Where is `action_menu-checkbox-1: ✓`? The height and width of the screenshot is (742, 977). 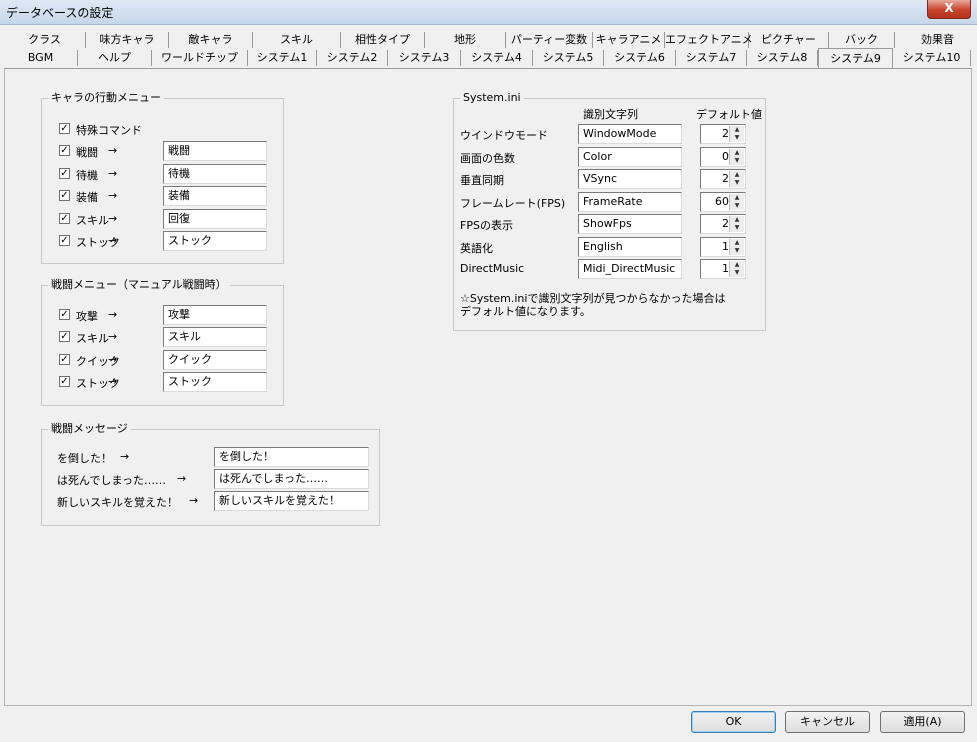
action_menu-checkbox-1: ✓ is located at coordinates (64, 151).